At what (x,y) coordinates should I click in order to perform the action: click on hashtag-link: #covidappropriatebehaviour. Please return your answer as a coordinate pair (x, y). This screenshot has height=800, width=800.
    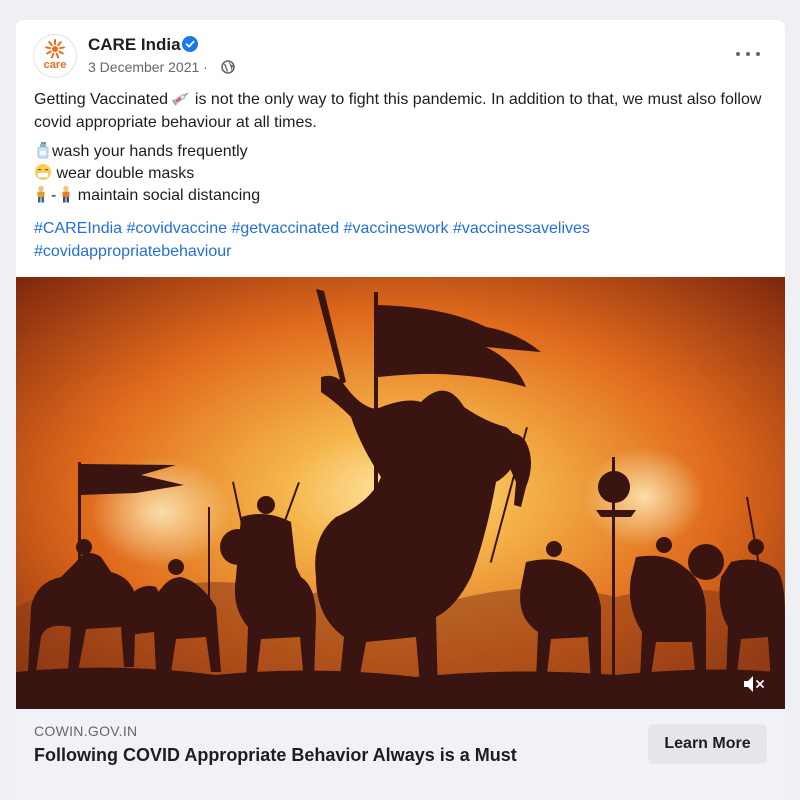
    Looking at the image, I should click on (132, 251).